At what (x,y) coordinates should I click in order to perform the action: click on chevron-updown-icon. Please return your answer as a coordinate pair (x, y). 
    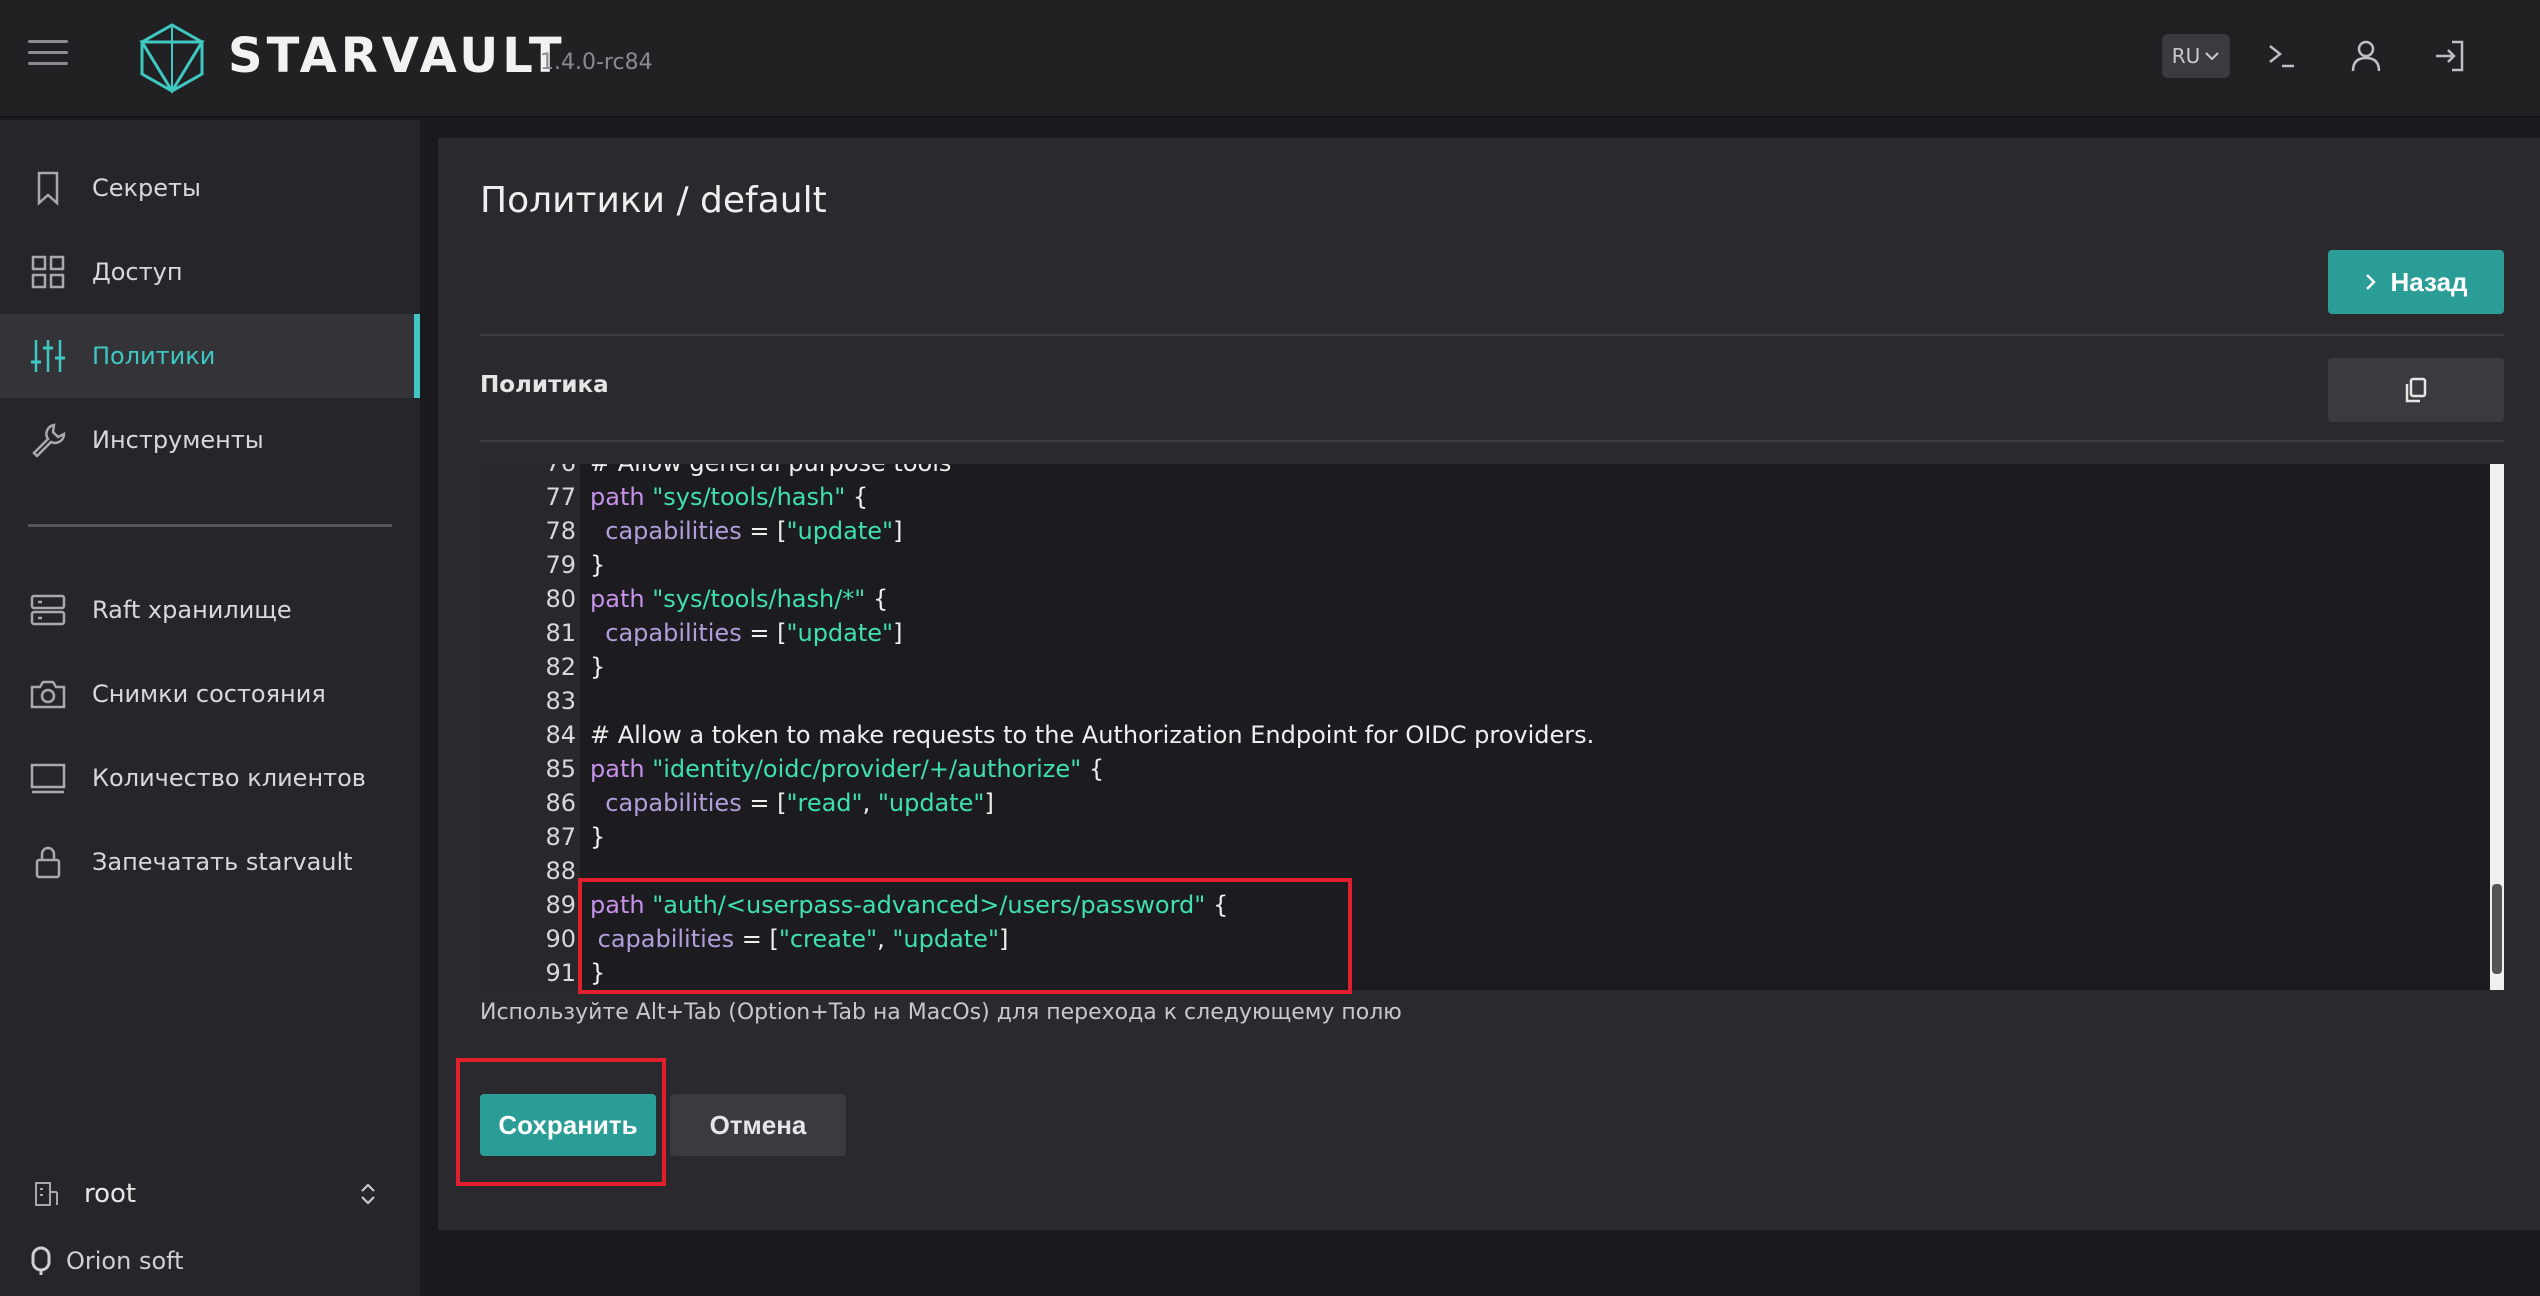
    Looking at the image, I should click on (368, 1194).